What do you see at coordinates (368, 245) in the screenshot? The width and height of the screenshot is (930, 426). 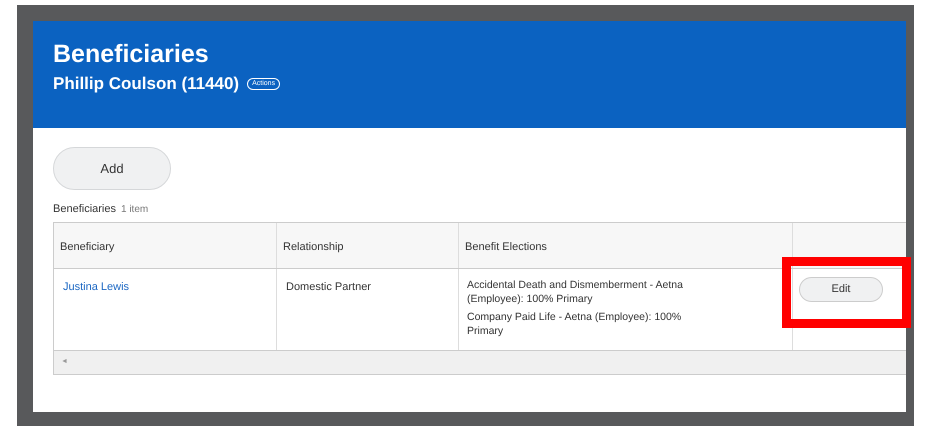 I see `column-header: Relationship` at bounding box center [368, 245].